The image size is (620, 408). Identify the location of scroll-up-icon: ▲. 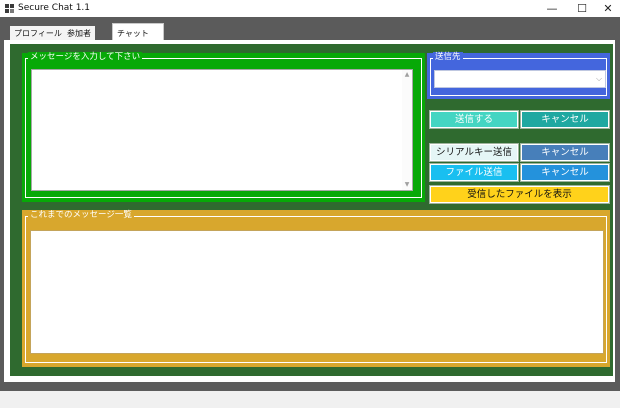
(407, 75).